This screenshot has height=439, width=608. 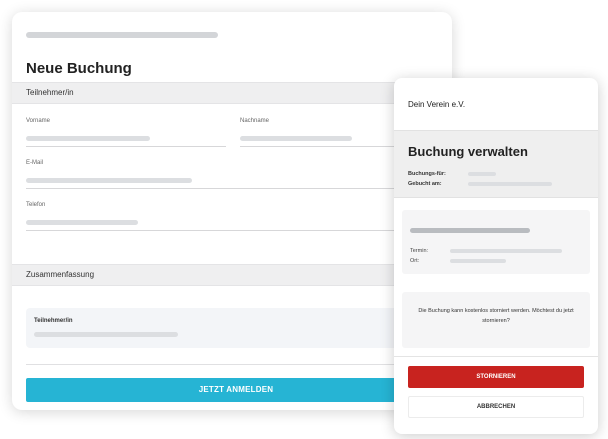 What do you see at coordinates (425, 184) in the screenshot?
I see `booked-at-label: Gebucht am:` at bounding box center [425, 184].